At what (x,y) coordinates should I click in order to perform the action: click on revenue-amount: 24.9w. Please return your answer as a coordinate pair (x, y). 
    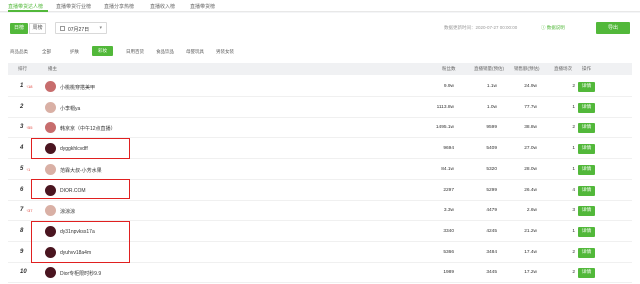
    Looking at the image, I should click on (530, 86).